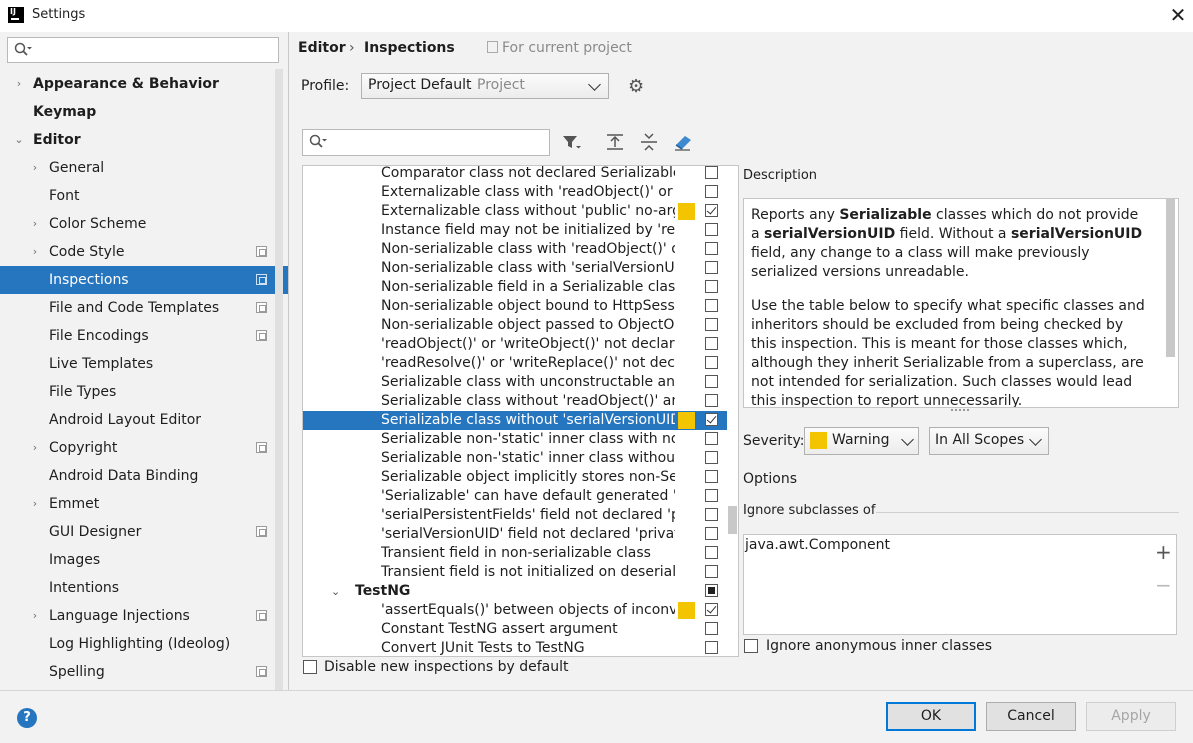  I want to click on sidebar-item: Inspections, so click(144, 280).